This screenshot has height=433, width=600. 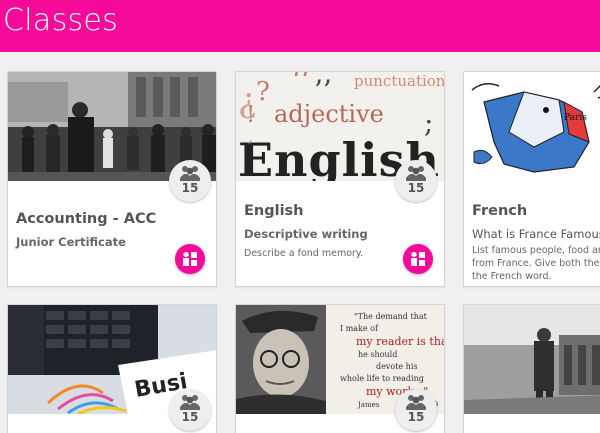 What do you see at coordinates (391, 316) in the screenshot?
I see `quote-line: "The demand that` at bounding box center [391, 316].